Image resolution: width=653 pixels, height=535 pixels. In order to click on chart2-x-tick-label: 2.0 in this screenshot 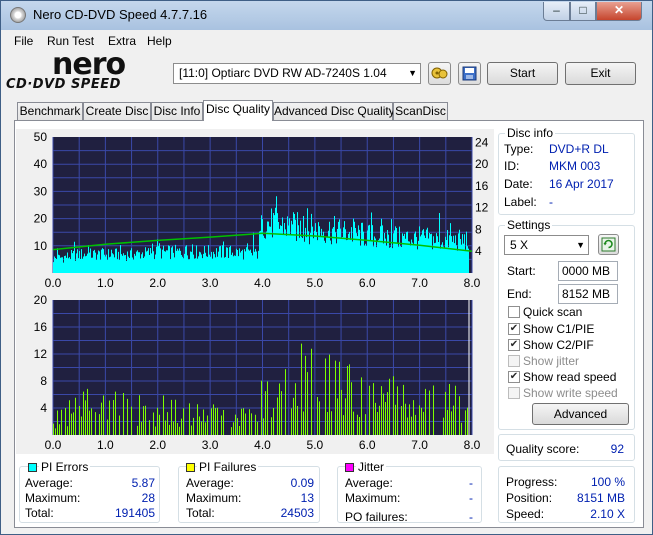, I will do `click(157, 445)`.